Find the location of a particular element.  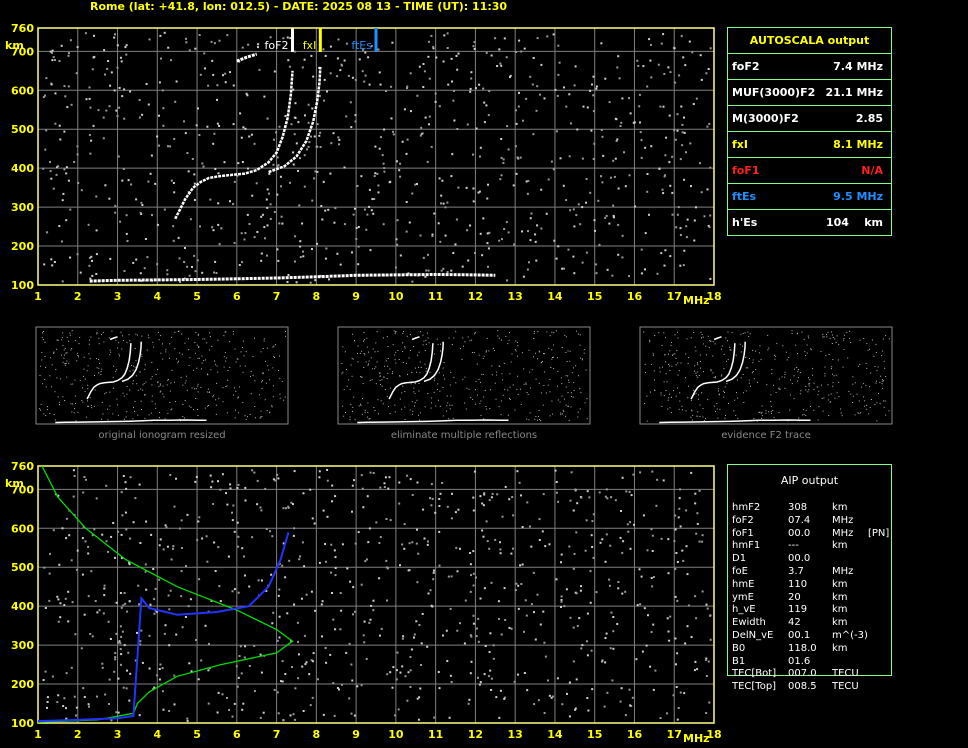

y-tick-label: 300 is located at coordinates (22, 207).